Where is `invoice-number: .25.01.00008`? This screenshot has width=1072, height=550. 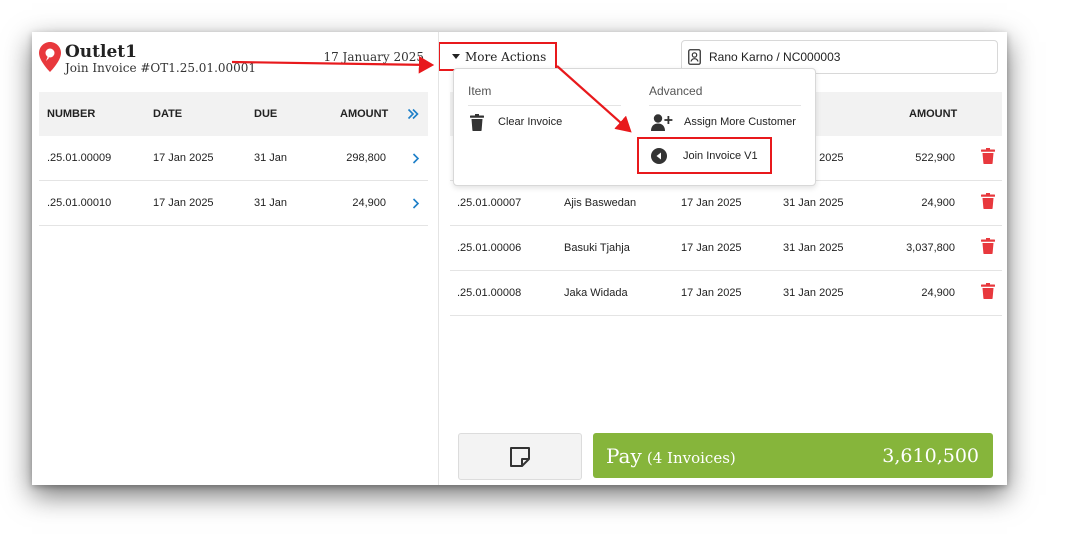 invoice-number: .25.01.00008 is located at coordinates (489, 293).